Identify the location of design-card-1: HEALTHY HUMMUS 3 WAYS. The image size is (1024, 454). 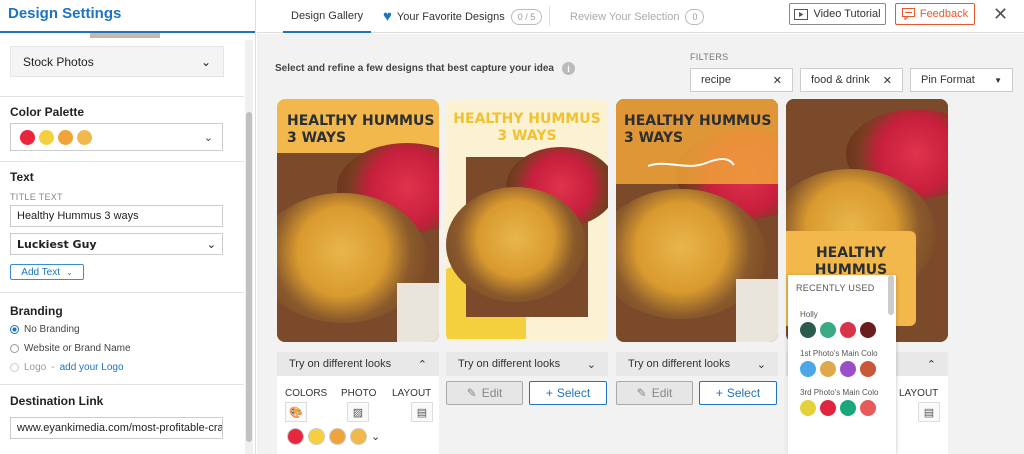
(358, 220).